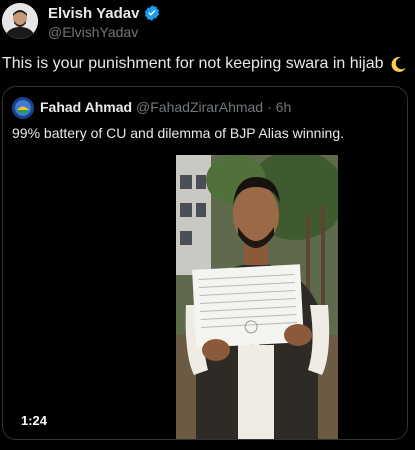 Image resolution: width=415 pixels, height=450 pixels. Describe the element at coordinates (199, 107) in the screenshot. I see `quote-author-handle: @FahadZirarAhmad` at that location.